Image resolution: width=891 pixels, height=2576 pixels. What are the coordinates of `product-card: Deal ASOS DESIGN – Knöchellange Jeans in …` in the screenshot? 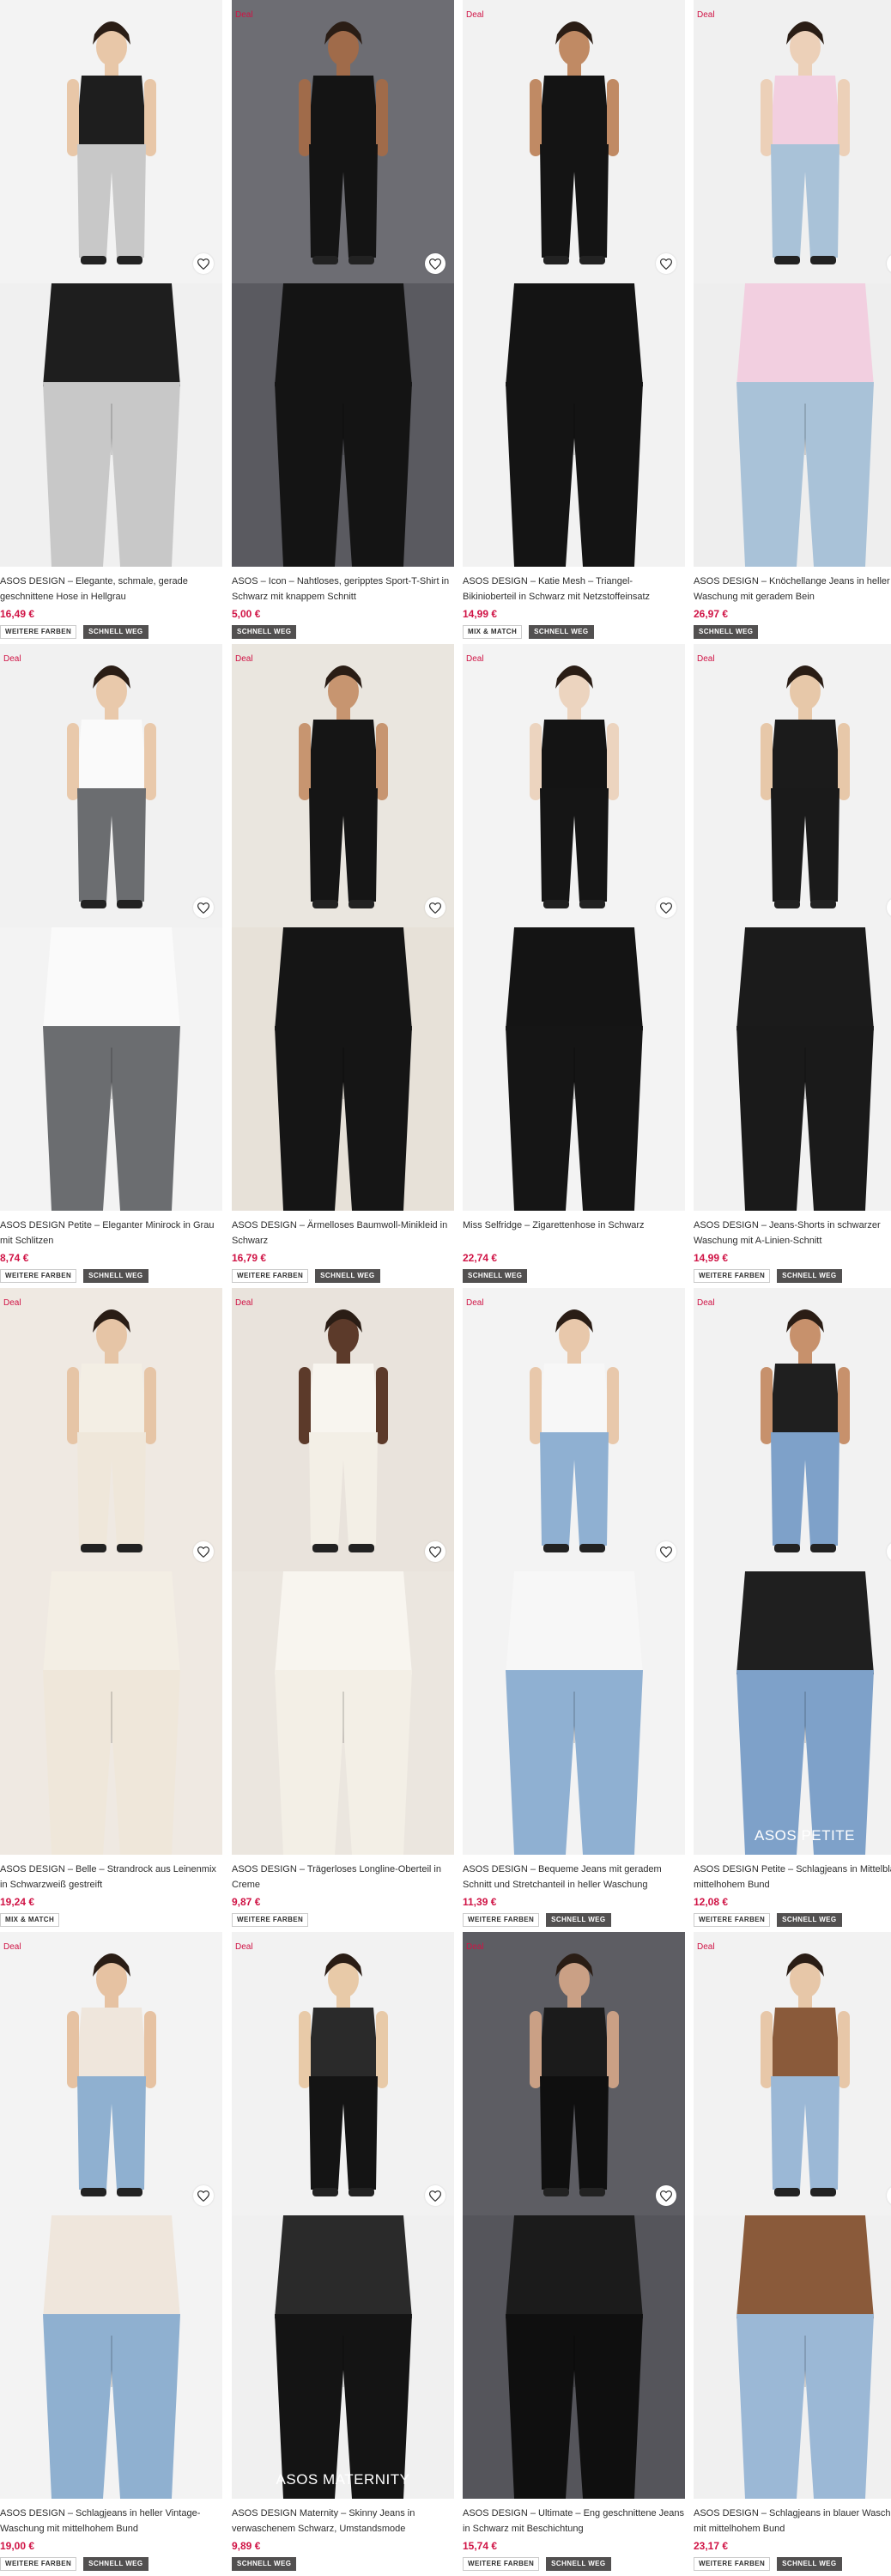 It's located at (793, 319).